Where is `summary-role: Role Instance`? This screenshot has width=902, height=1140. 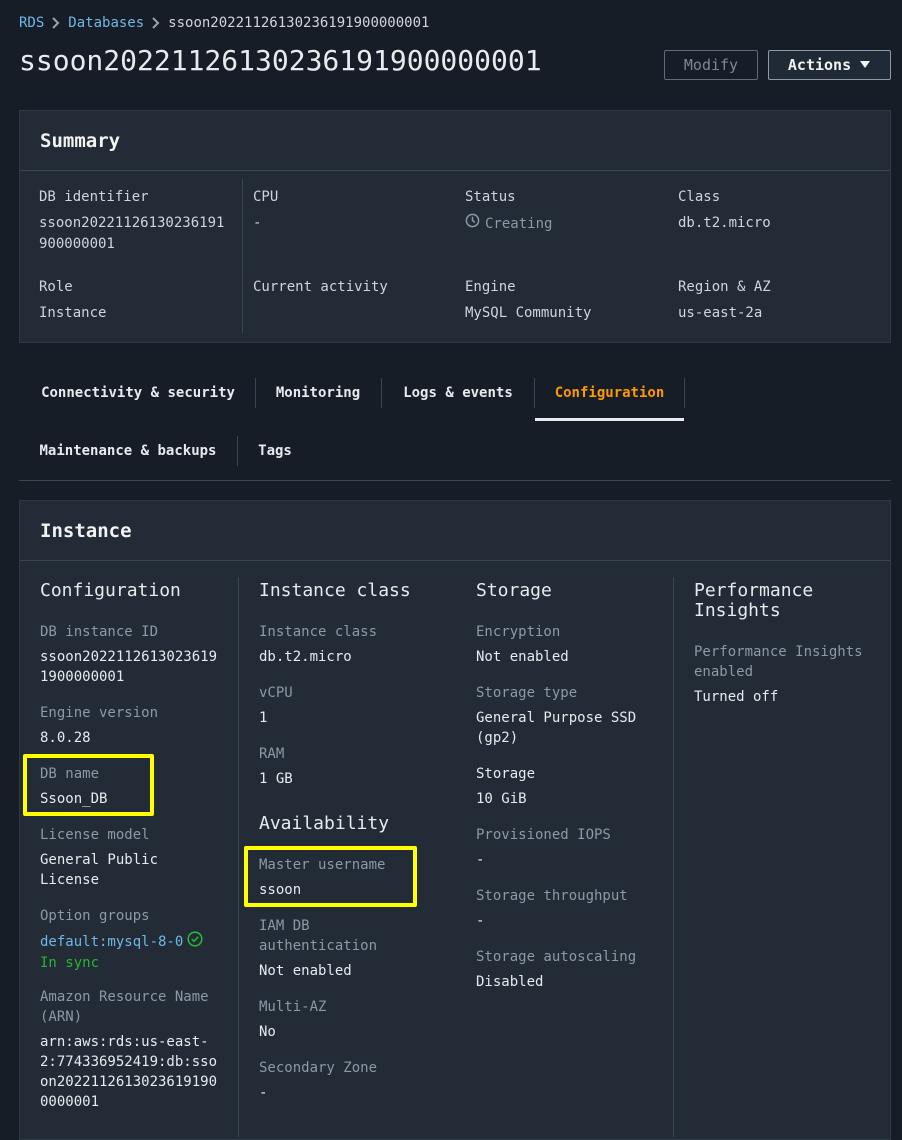 summary-role: Role Instance is located at coordinates (72, 301).